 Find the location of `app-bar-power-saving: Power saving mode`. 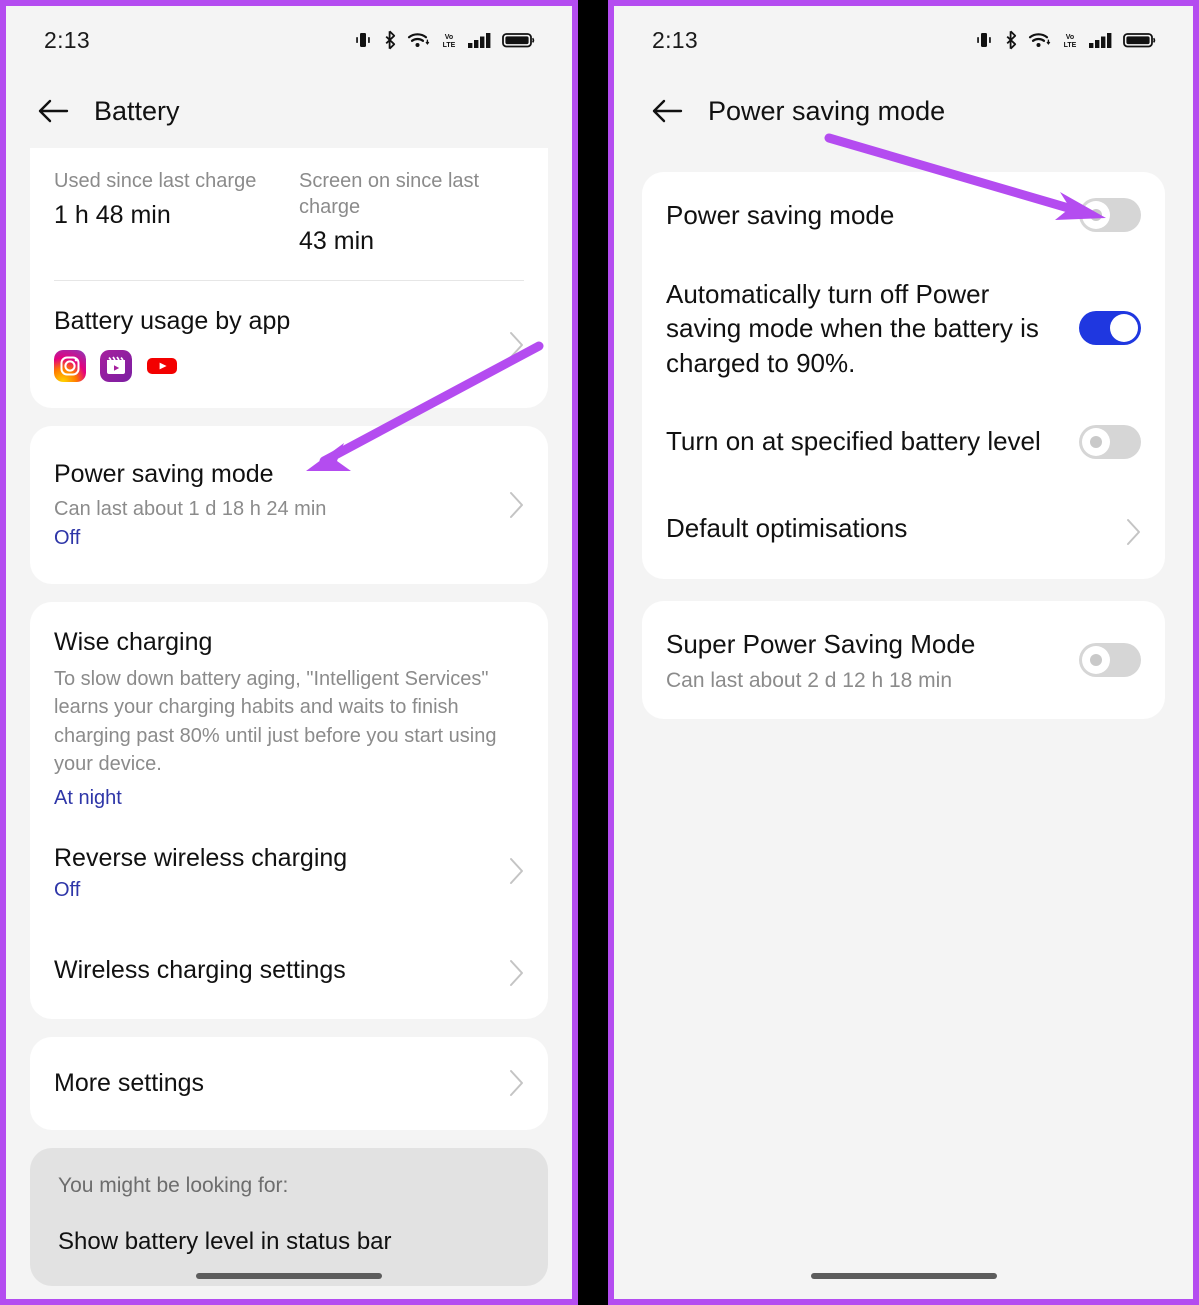

app-bar-power-saving: Power saving mode is located at coordinates (903, 111).